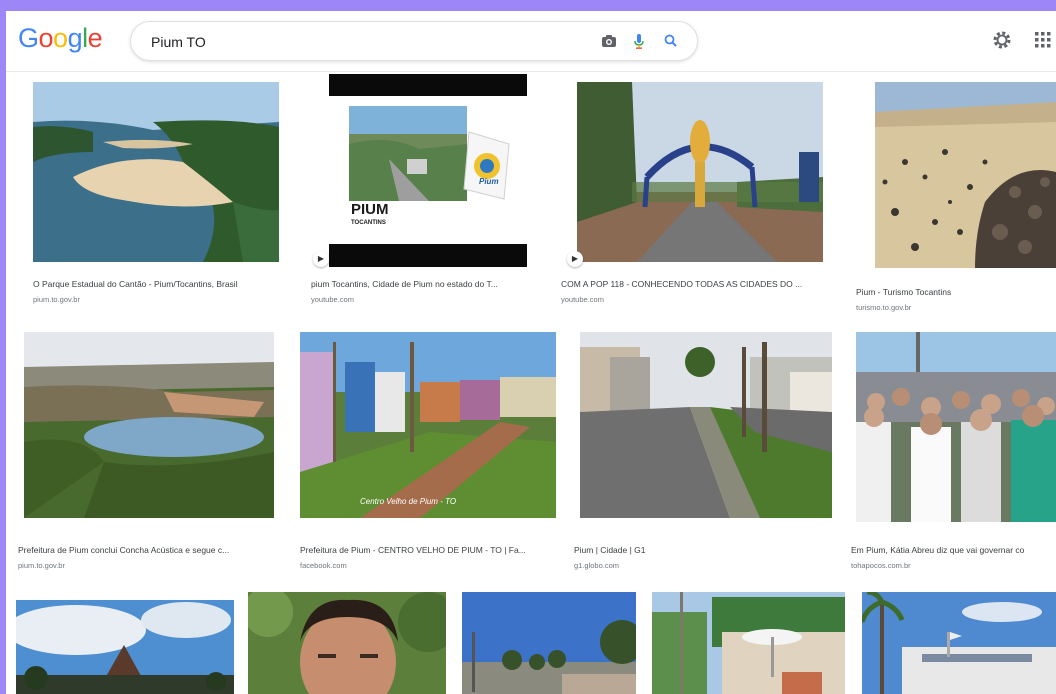  What do you see at coordinates (428, 425) in the screenshot?
I see `result-thumbnail: Centro Velho de Pium - TO` at bounding box center [428, 425].